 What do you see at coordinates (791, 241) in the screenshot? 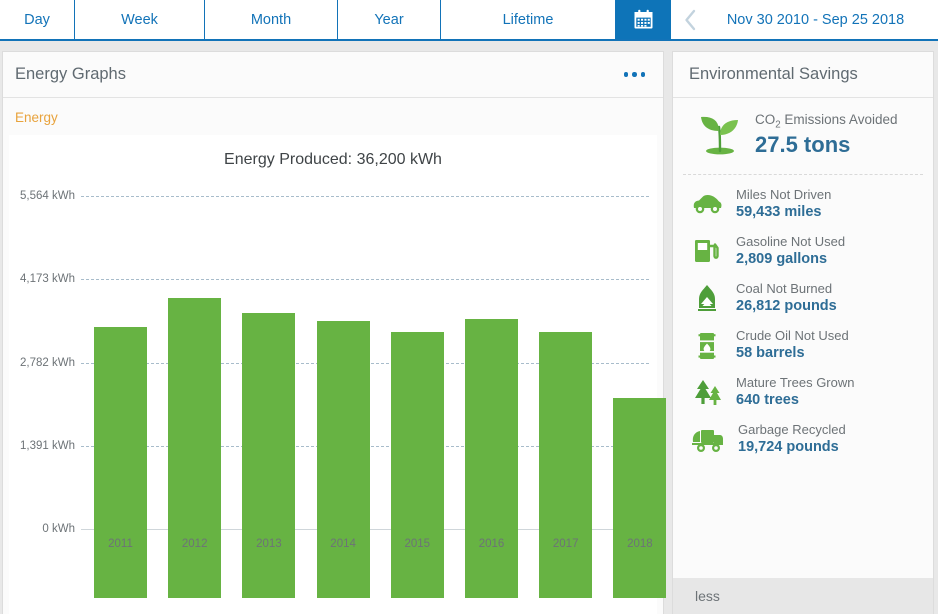
I see `stat-label: Gasoline Not Used` at bounding box center [791, 241].